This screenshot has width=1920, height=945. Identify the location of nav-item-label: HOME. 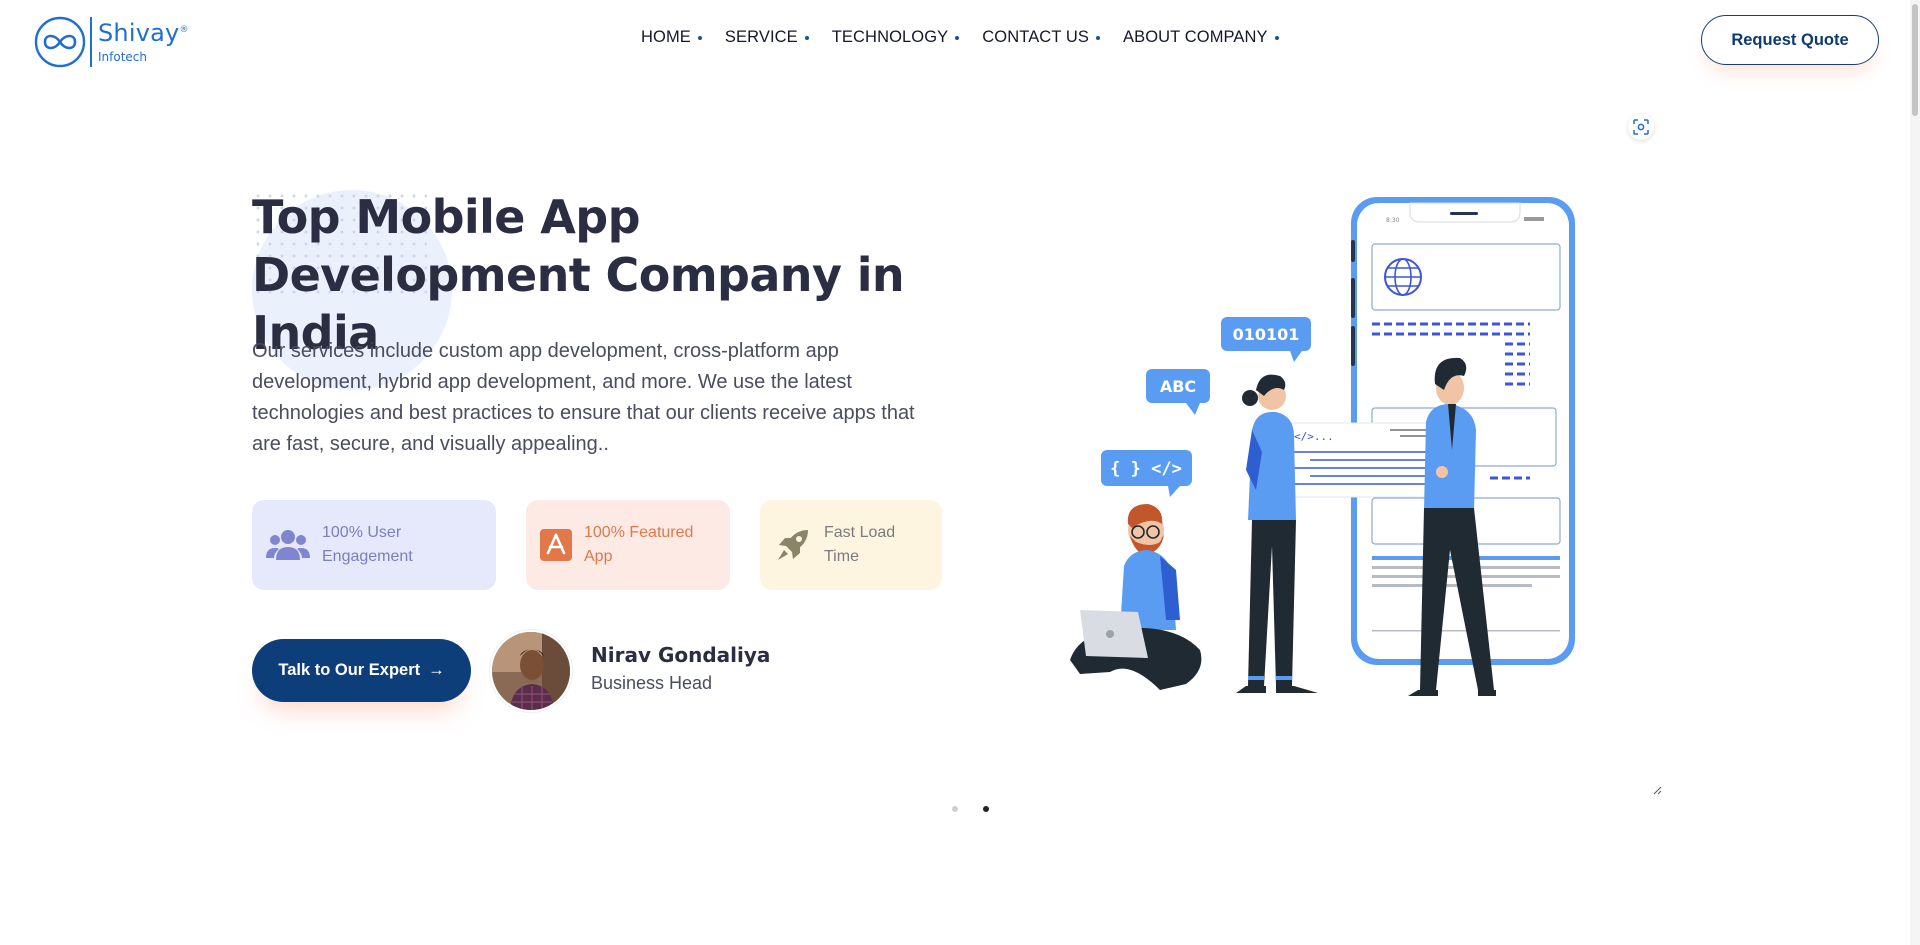
(666, 37).